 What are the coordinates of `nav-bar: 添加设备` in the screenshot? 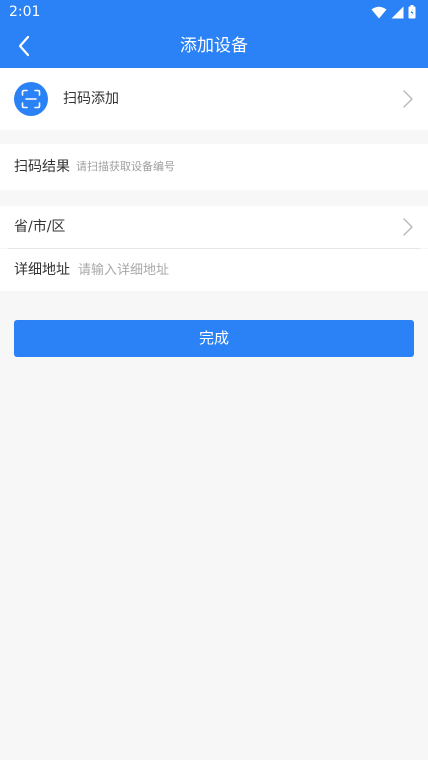 It's located at (214, 46).